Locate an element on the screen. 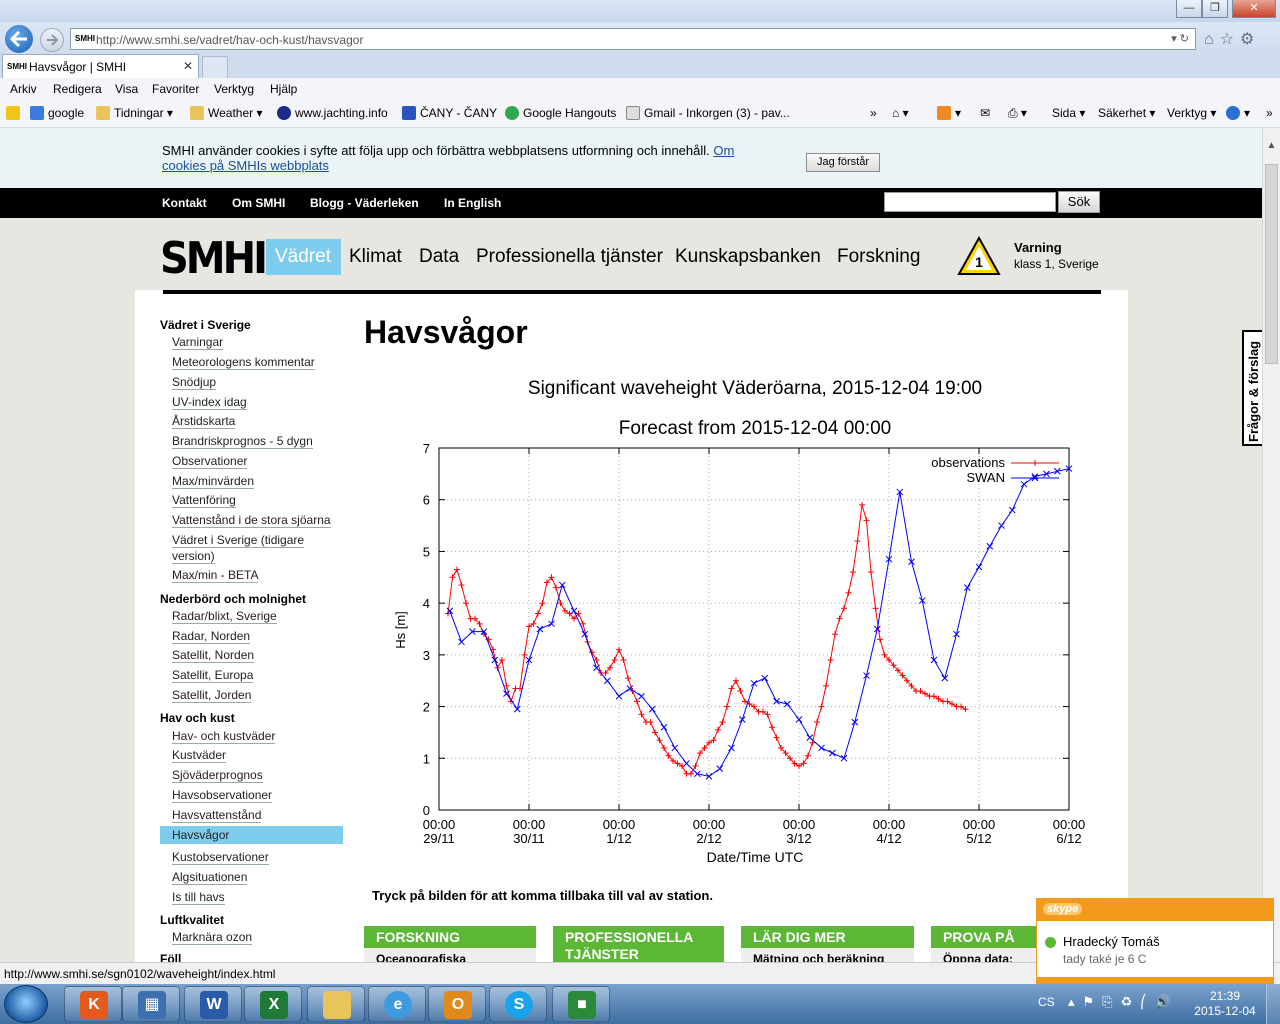 The height and width of the screenshot is (1024, 1280). topnav-in-english: In English is located at coordinates (472, 203).